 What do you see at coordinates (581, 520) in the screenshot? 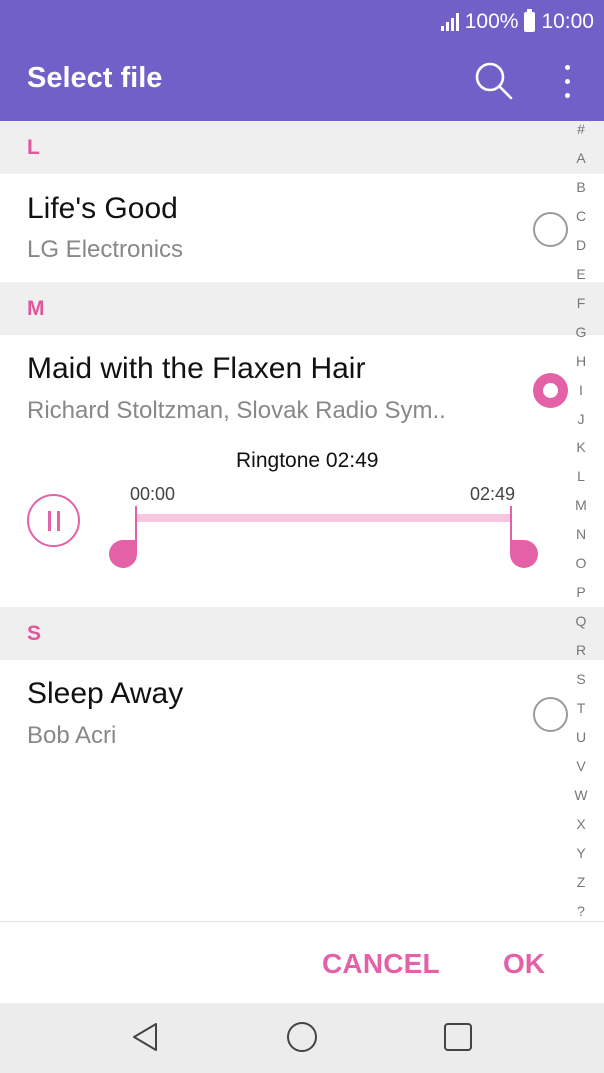
I see `alphabet-index: # A B C D E F G H I J K L M N O P Q R S T U V W X Y Z?` at bounding box center [581, 520].